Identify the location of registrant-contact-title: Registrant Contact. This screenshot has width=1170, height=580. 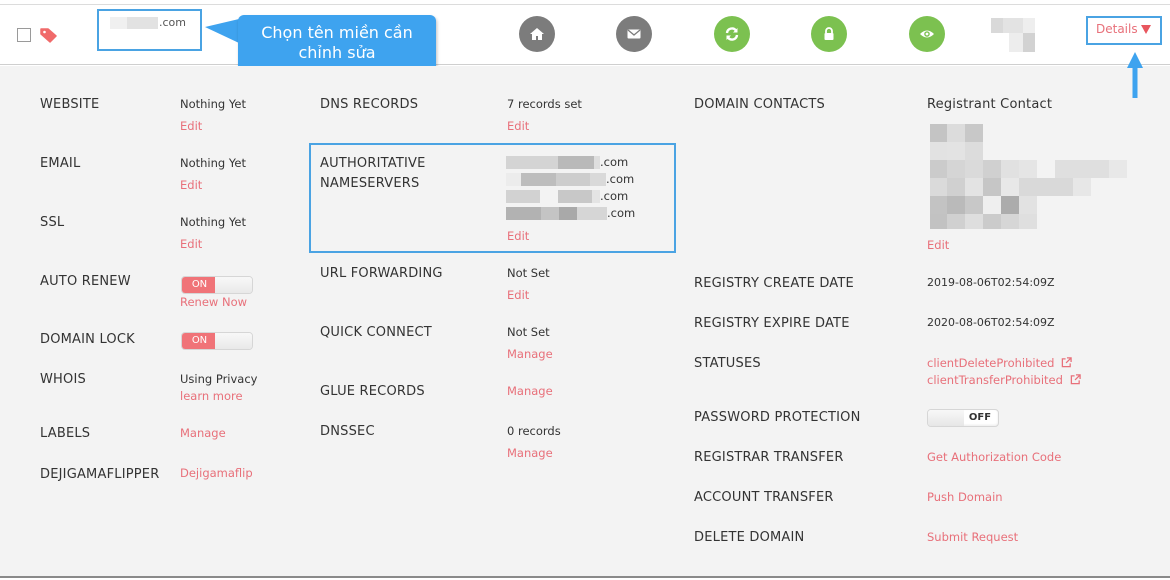
(990, 104).